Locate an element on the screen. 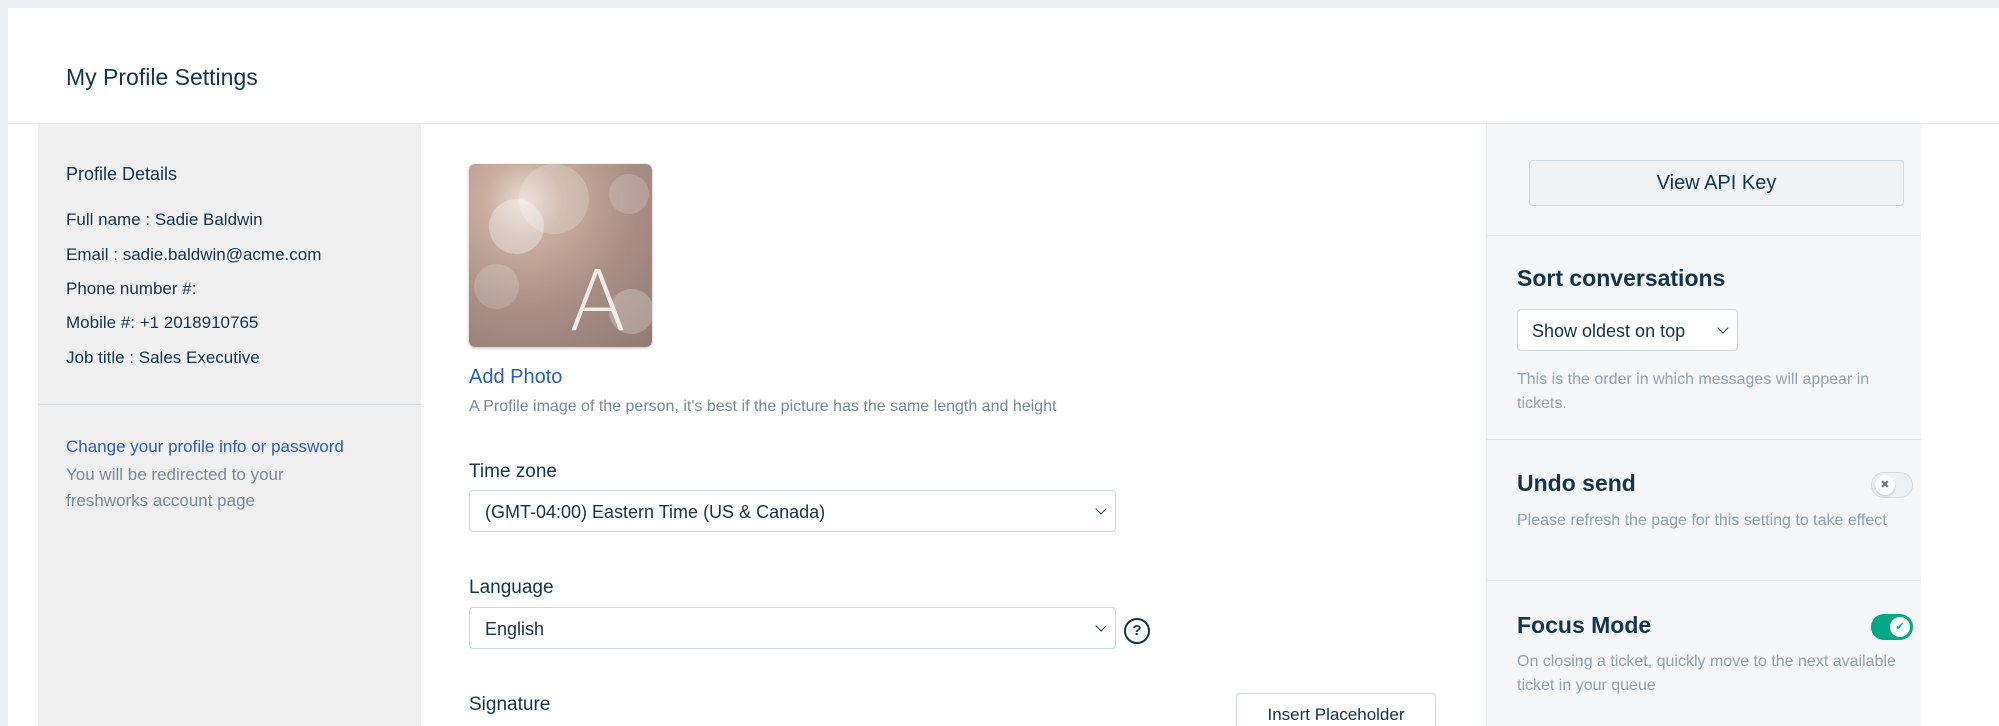 This screenshot has height=726, width=1999. profile-details-heading: Profile Details is located at coordinates (122, 174).